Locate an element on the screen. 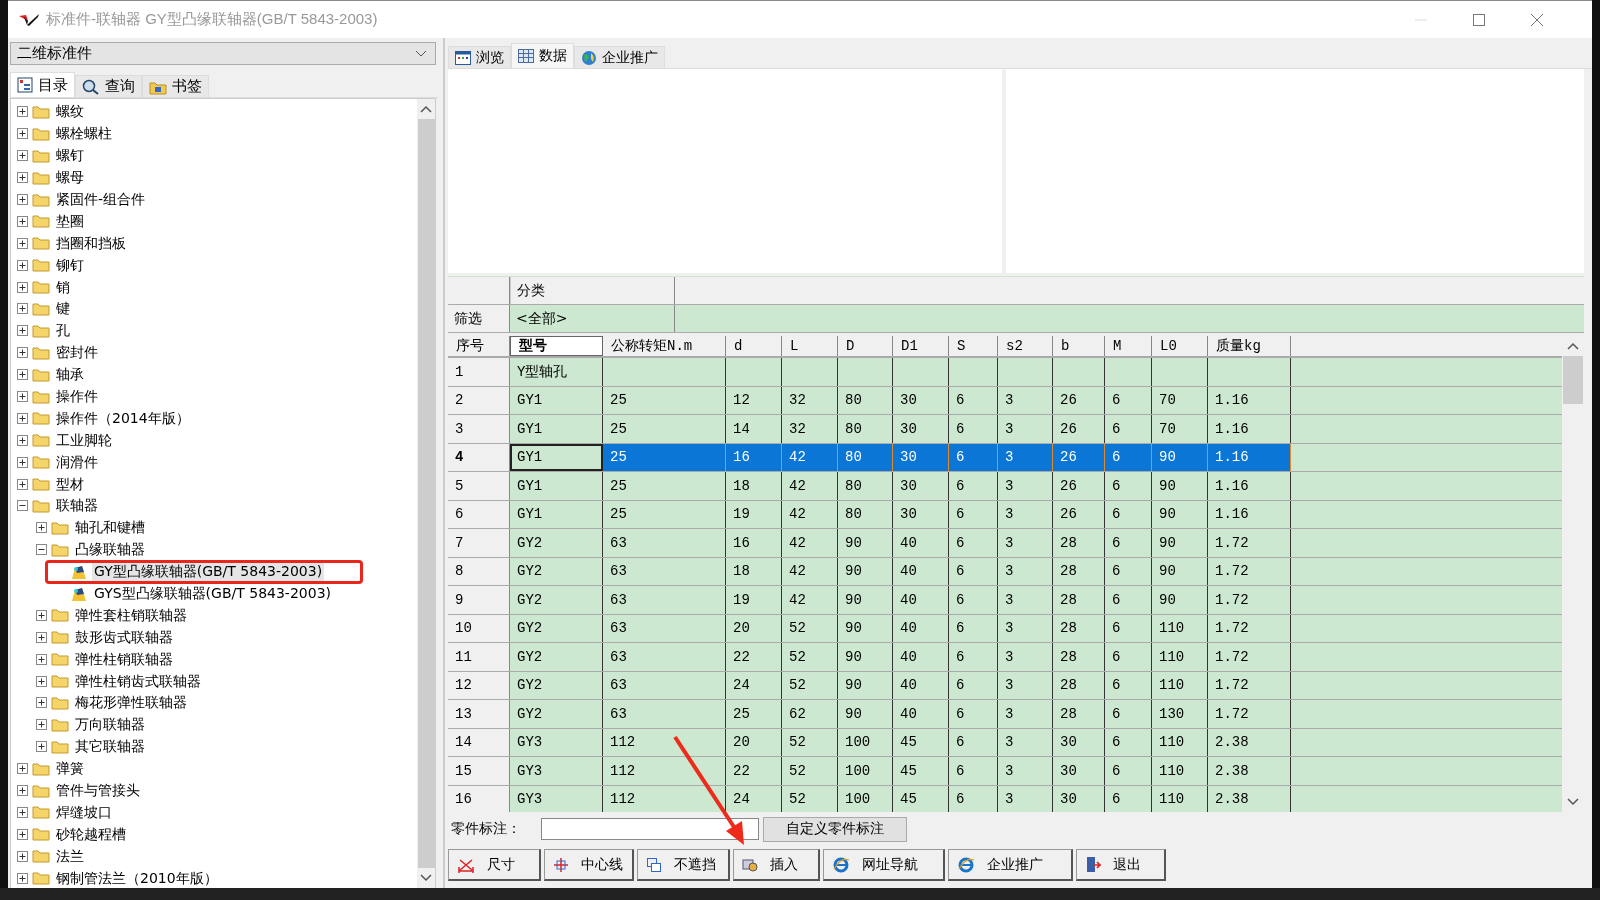  tab: 书签 is located at coordinates (175, 86).